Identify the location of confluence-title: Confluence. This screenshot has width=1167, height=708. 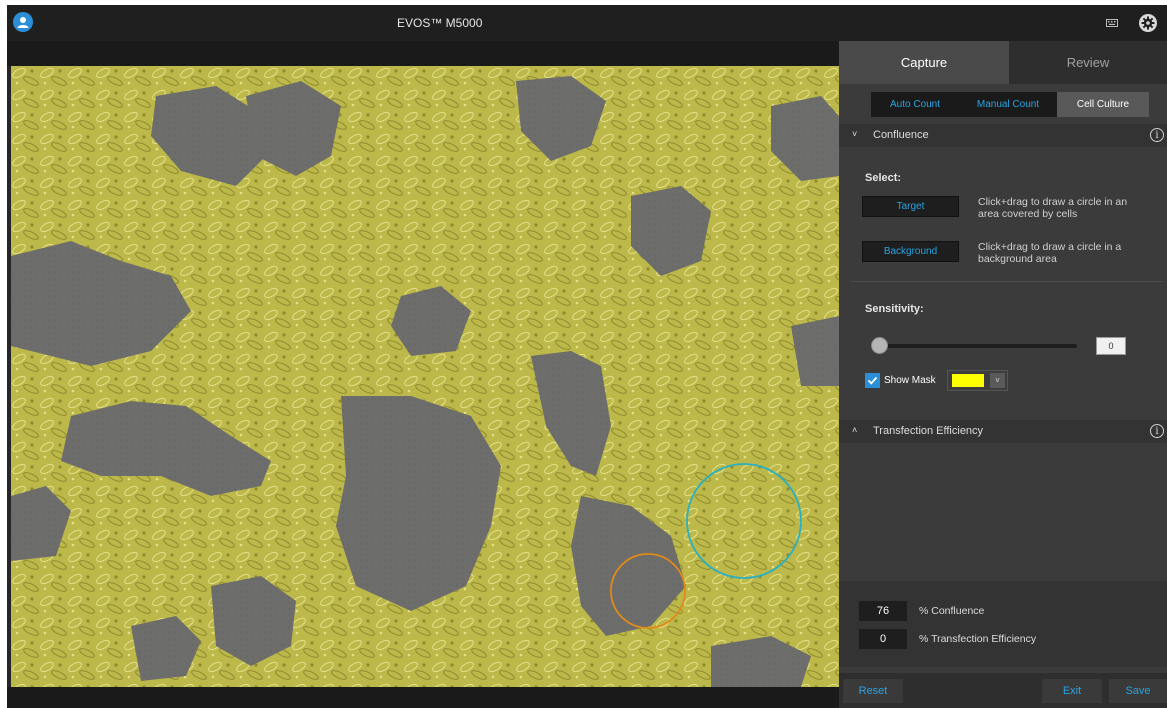
(901, 135).